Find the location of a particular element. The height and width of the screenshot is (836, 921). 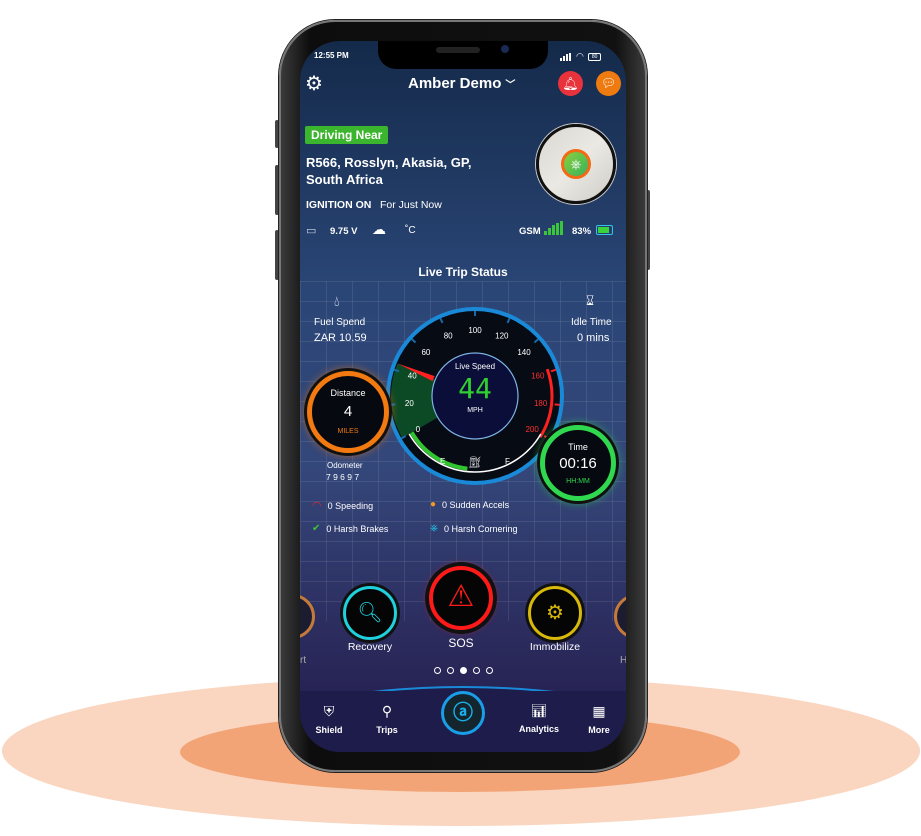

event-speeding: ◠ 0 Speeding is located at coordinates (342, 505).